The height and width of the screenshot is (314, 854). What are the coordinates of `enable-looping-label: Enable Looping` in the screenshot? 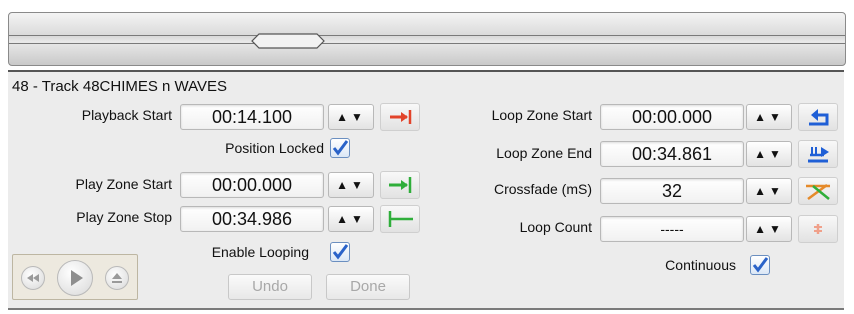 It's located at (260, 252).